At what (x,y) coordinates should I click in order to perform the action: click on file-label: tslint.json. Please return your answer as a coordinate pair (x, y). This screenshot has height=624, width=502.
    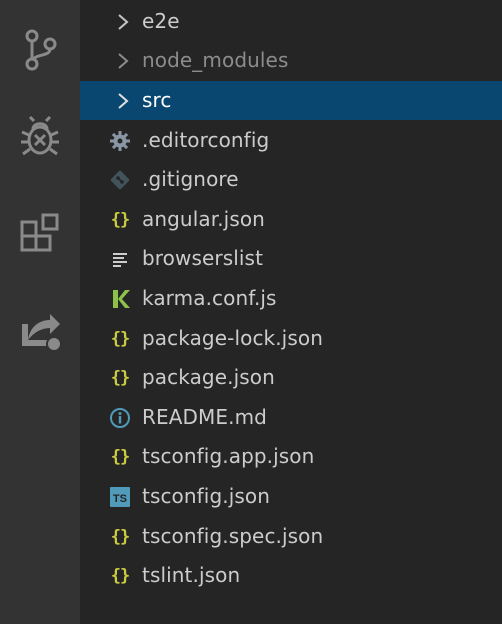
    Looking at the image, I should click on (191, 575).